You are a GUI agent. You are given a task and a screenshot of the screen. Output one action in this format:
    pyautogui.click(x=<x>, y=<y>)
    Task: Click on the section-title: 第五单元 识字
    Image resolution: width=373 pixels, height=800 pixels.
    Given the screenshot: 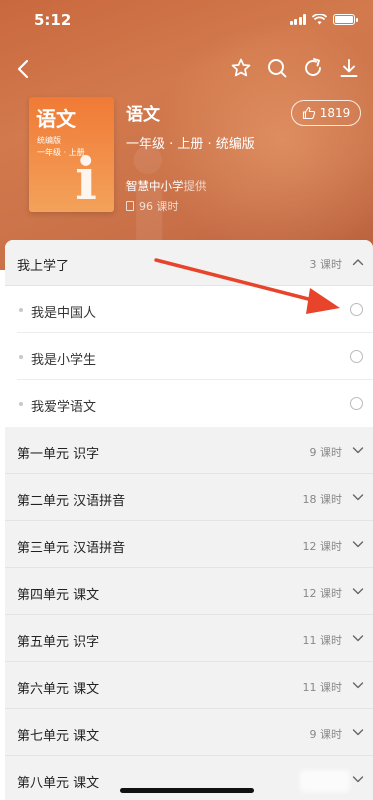 What is the action you would take?
    pyautogui.click(x=58, y=642)
    